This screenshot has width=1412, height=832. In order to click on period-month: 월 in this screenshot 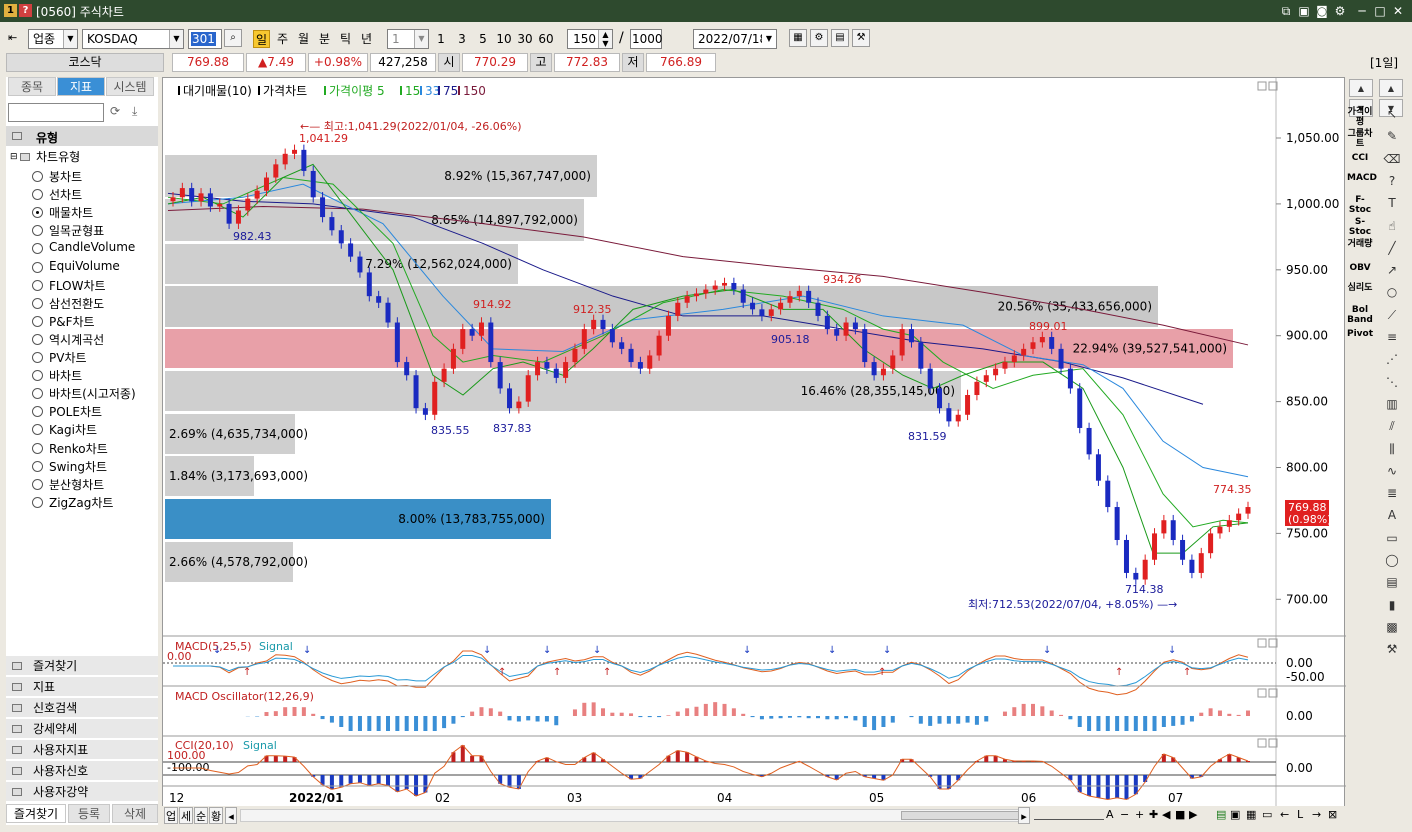, I will do `click(303, 39)`.